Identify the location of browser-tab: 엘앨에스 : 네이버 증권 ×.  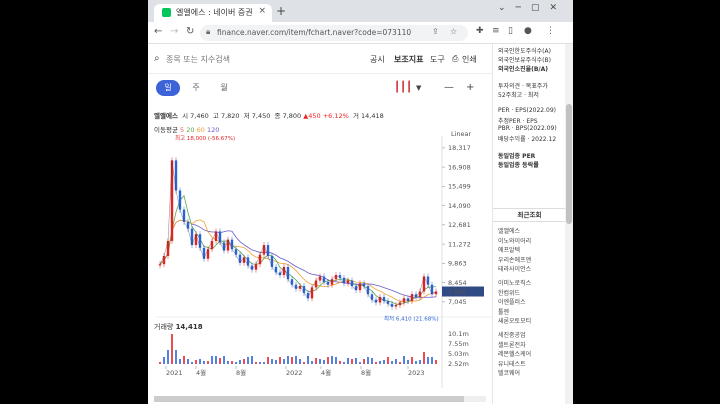
(213, 13).